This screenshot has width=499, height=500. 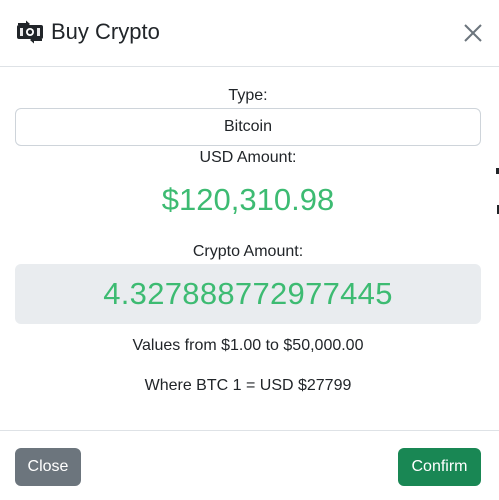 What do you see at coordinates (248, 294) in the screenshot?
I see `crypto-amount-field: 4.327888772977445` at bounding box center [248, 294].